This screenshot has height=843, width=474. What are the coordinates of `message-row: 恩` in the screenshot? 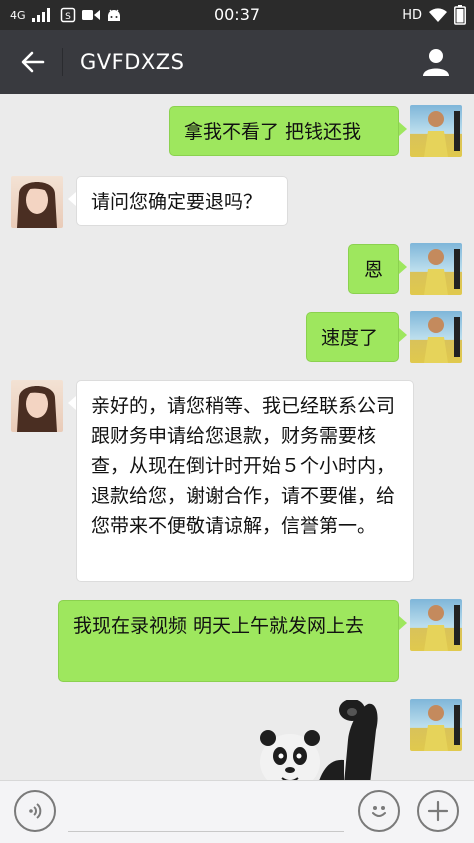 It's located at (237, 270).